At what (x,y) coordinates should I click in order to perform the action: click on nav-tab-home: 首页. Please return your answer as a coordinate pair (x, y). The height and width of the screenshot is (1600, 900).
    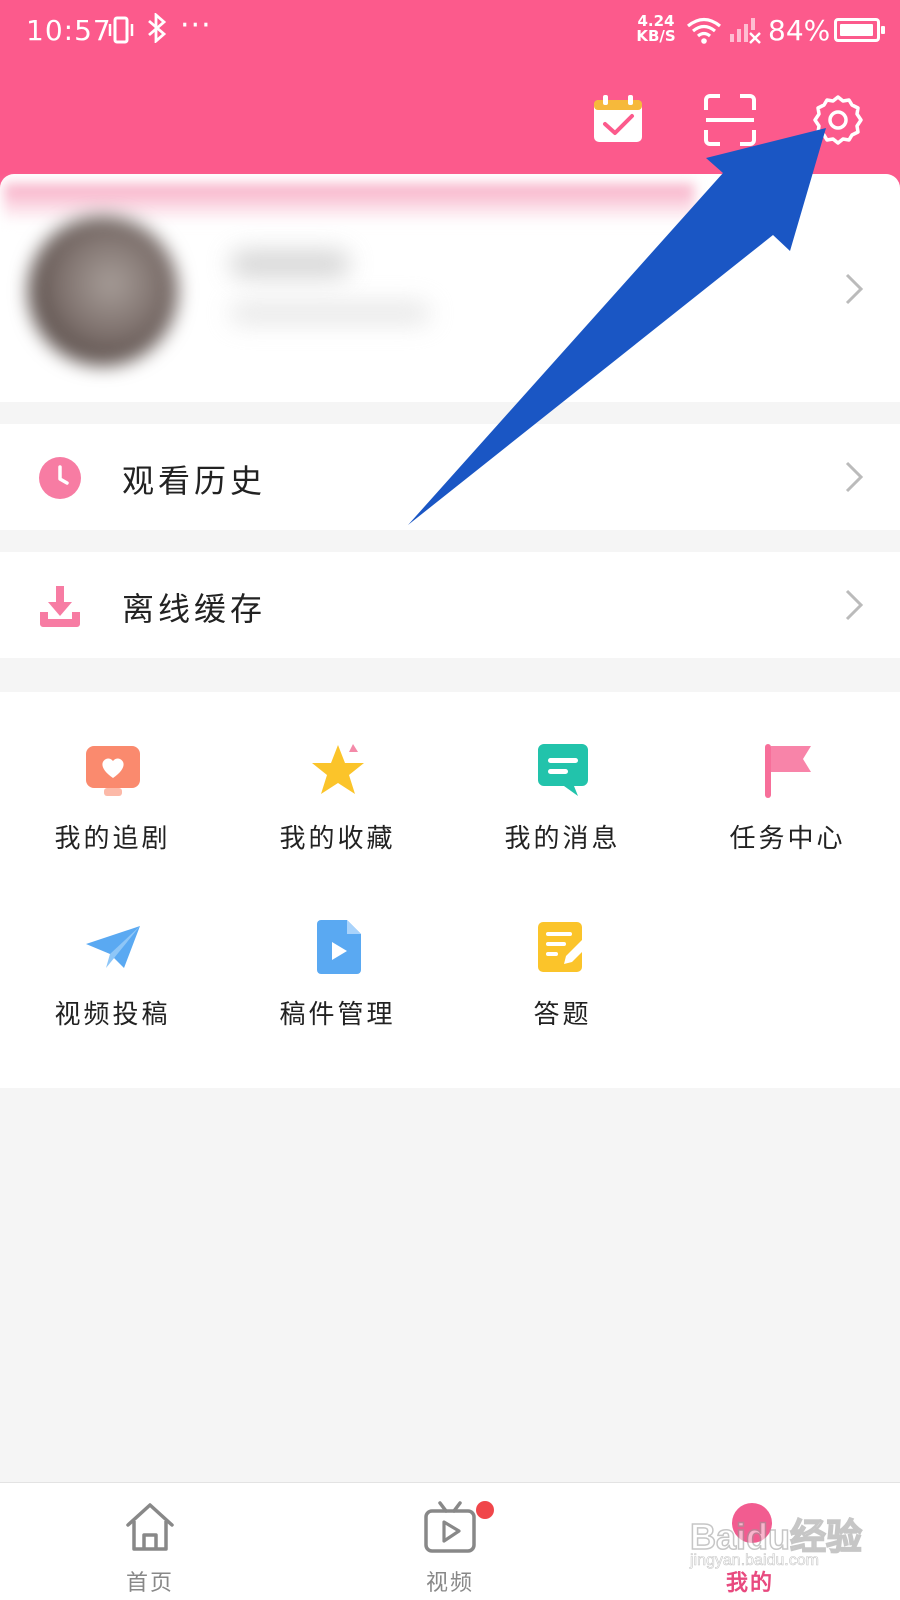
    Looking at the image, I should click on (150, 1541).